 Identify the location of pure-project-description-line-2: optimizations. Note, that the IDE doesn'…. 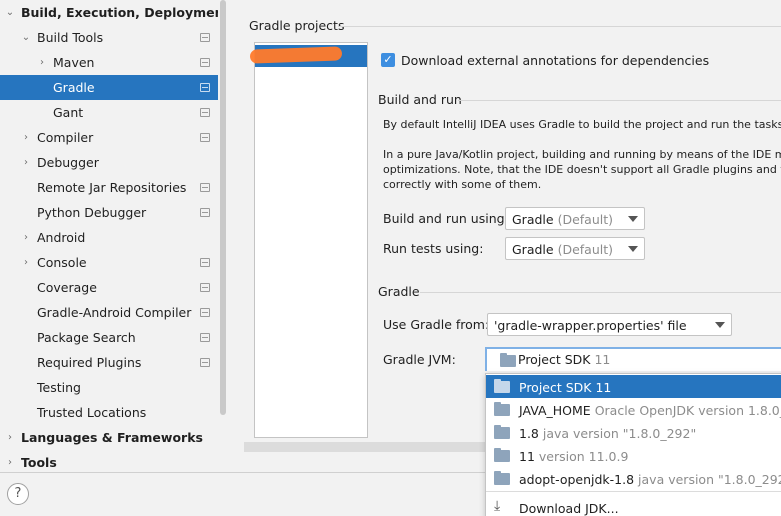
(582, 169).